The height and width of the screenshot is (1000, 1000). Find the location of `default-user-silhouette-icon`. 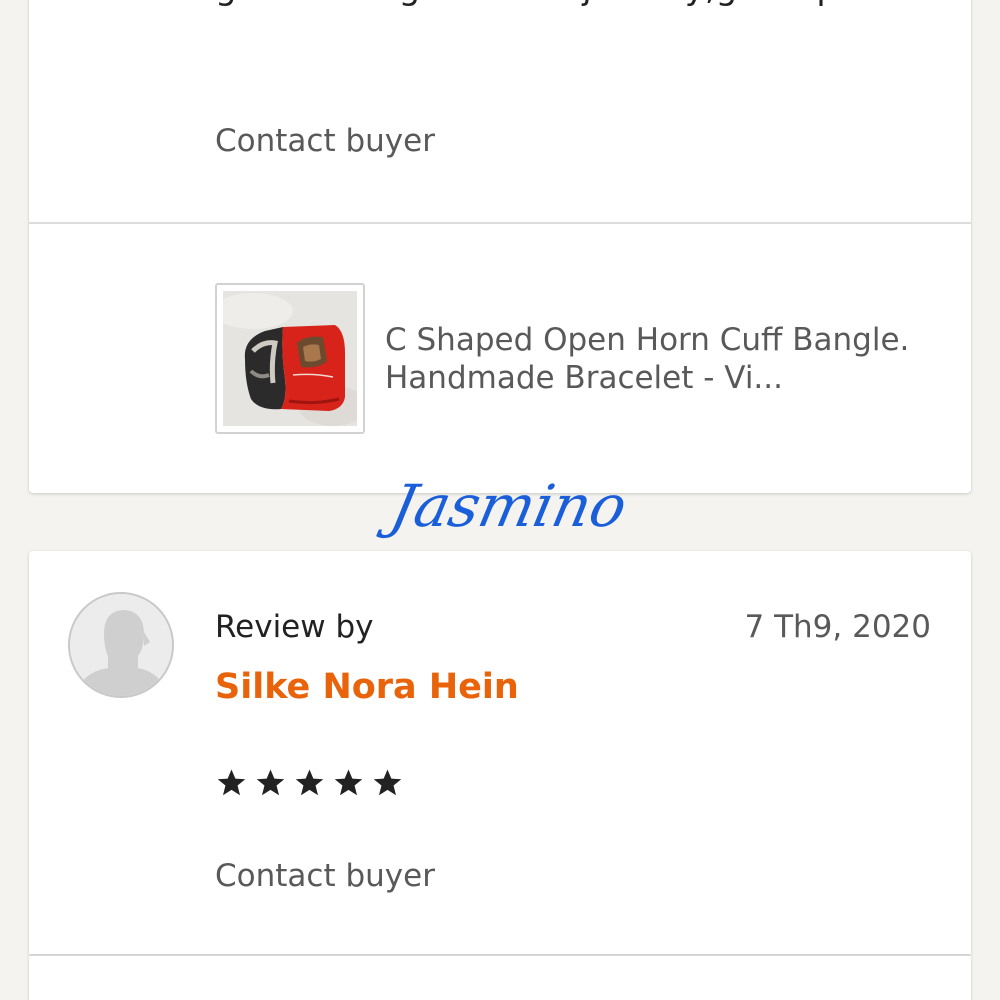

default-user-silhouette-icon is located at coordinates (121, 645).